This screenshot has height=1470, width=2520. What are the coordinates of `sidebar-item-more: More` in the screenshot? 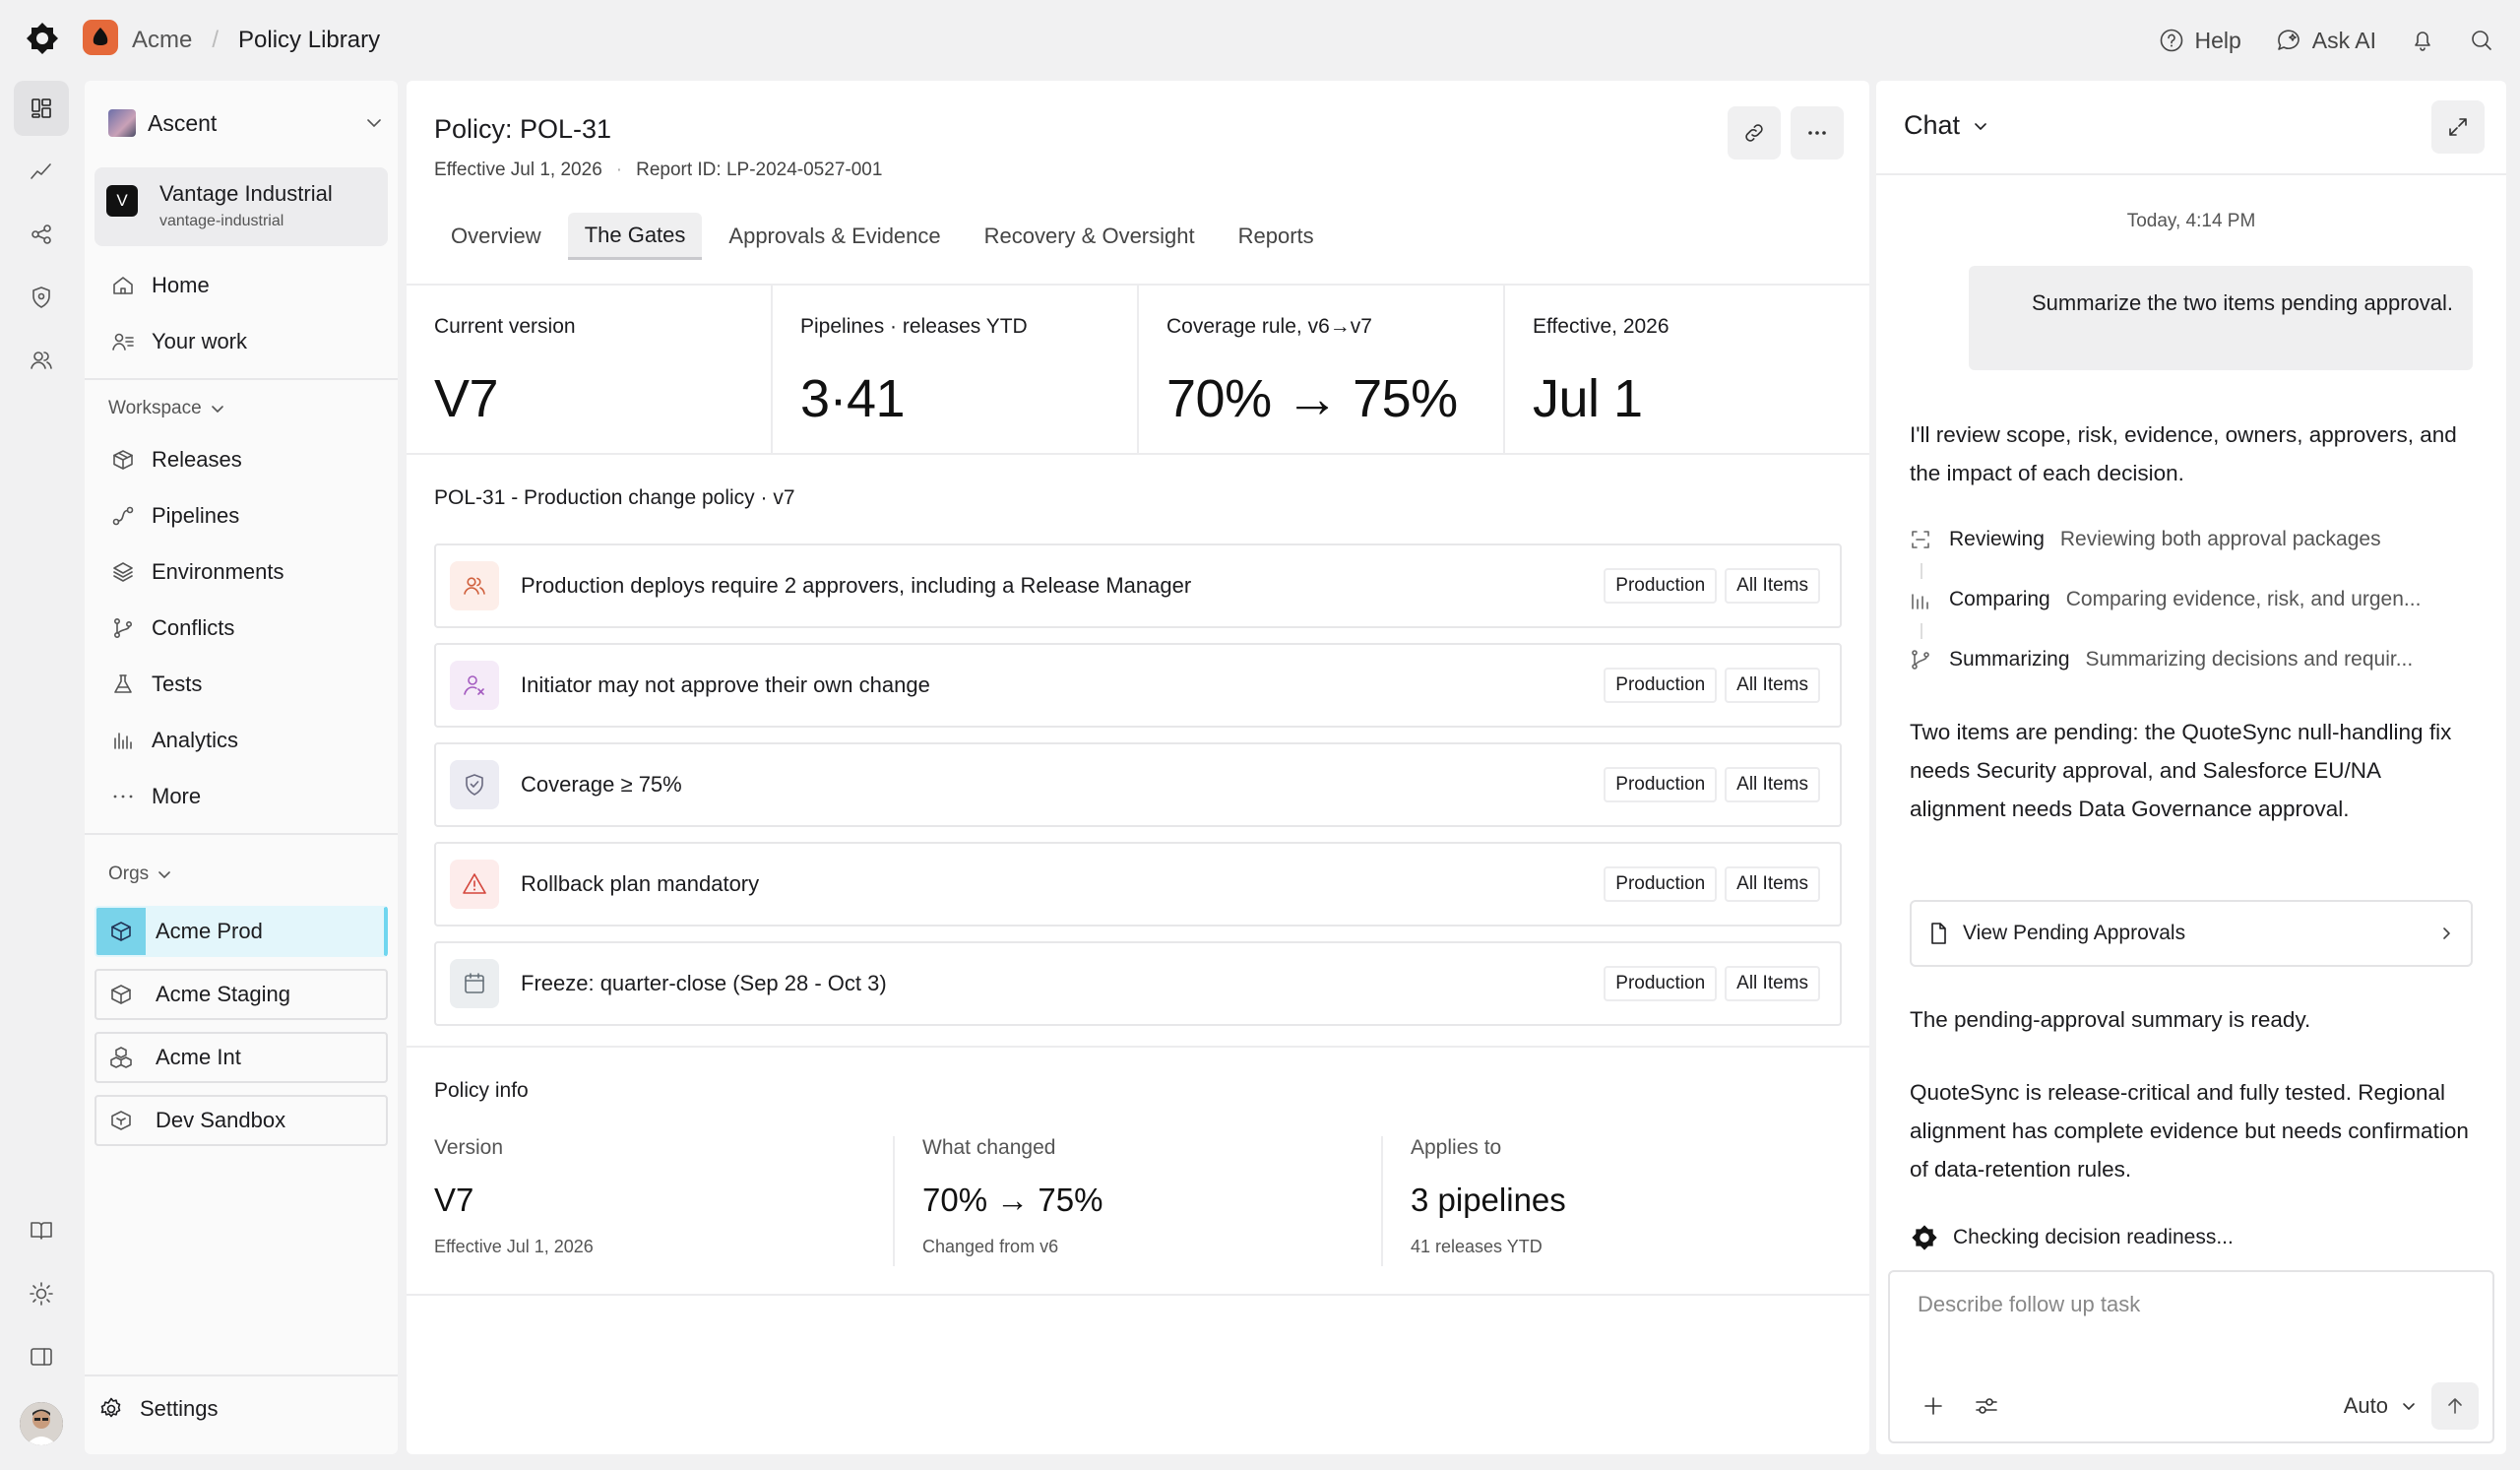 It's located at (154, 796).